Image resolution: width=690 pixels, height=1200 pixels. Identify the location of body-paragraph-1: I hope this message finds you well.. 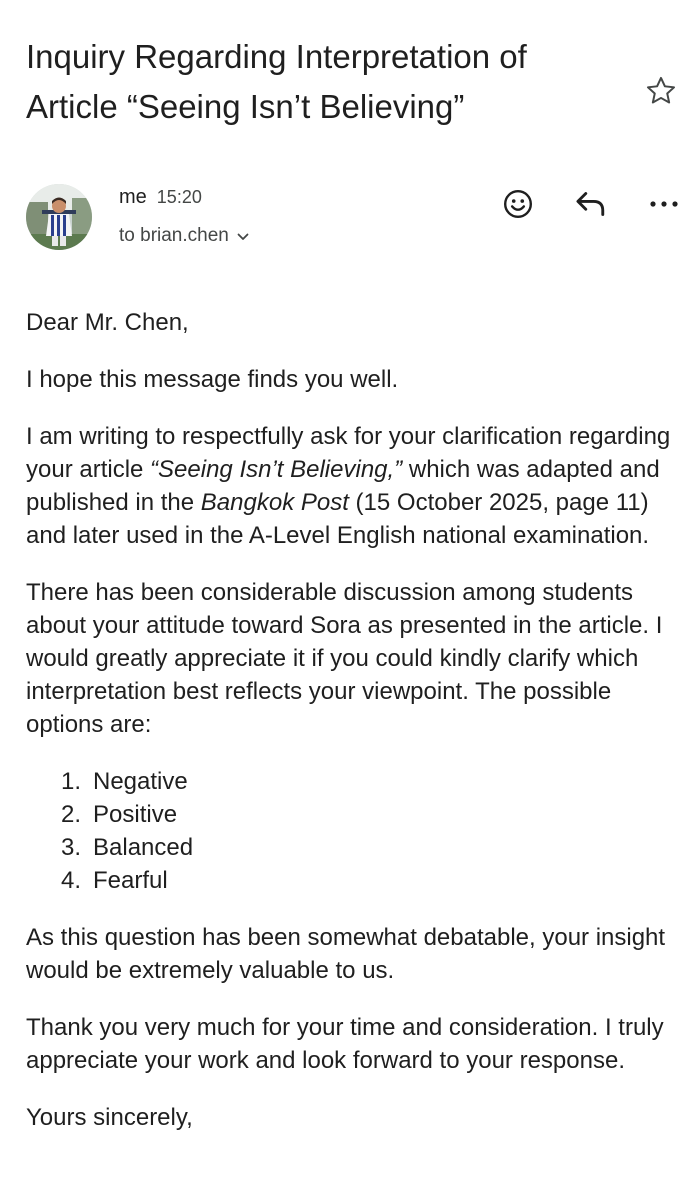
(212, 379).